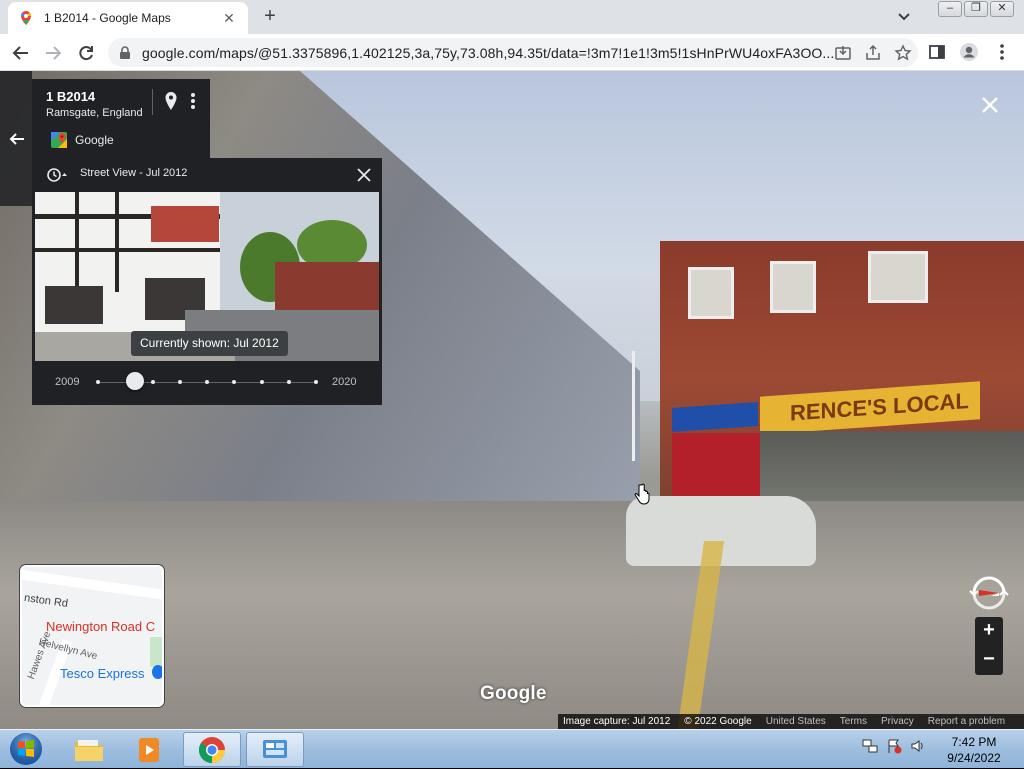  Describe the element at coordinates (26, 18) in the screenshot. I see `google-maps-favicon-icon` at that location.